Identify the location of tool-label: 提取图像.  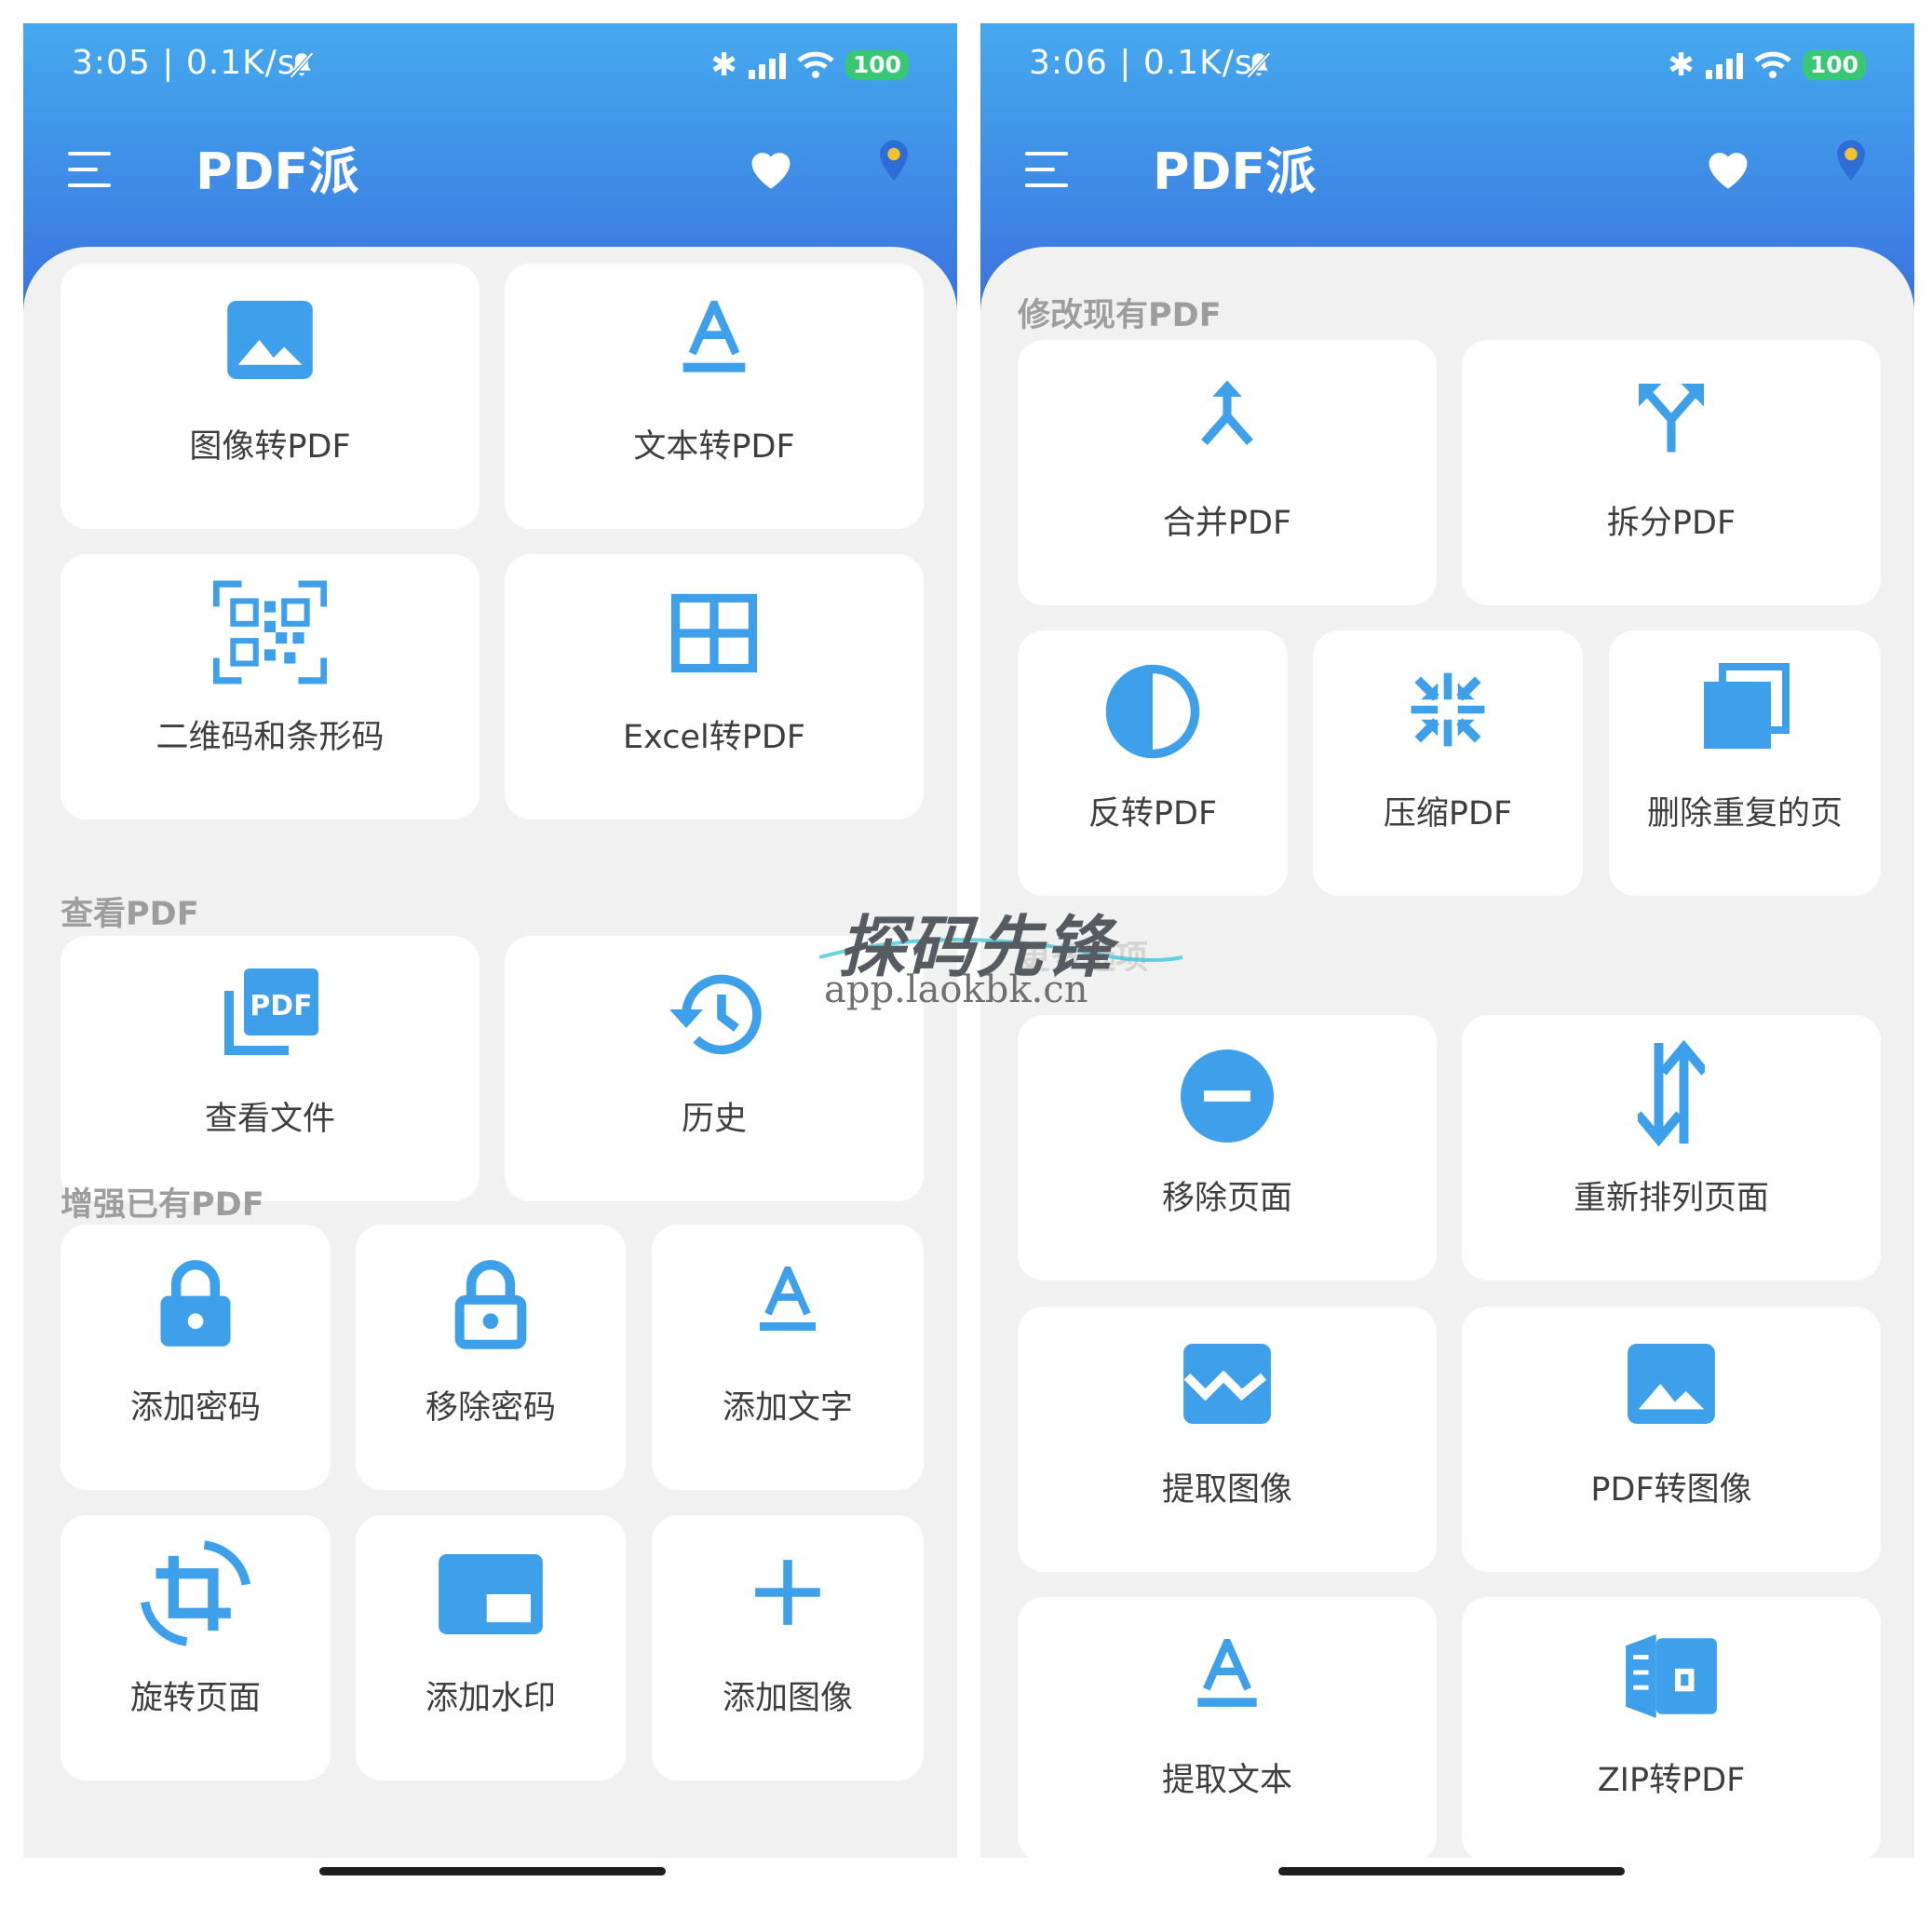
(1226, 1490).